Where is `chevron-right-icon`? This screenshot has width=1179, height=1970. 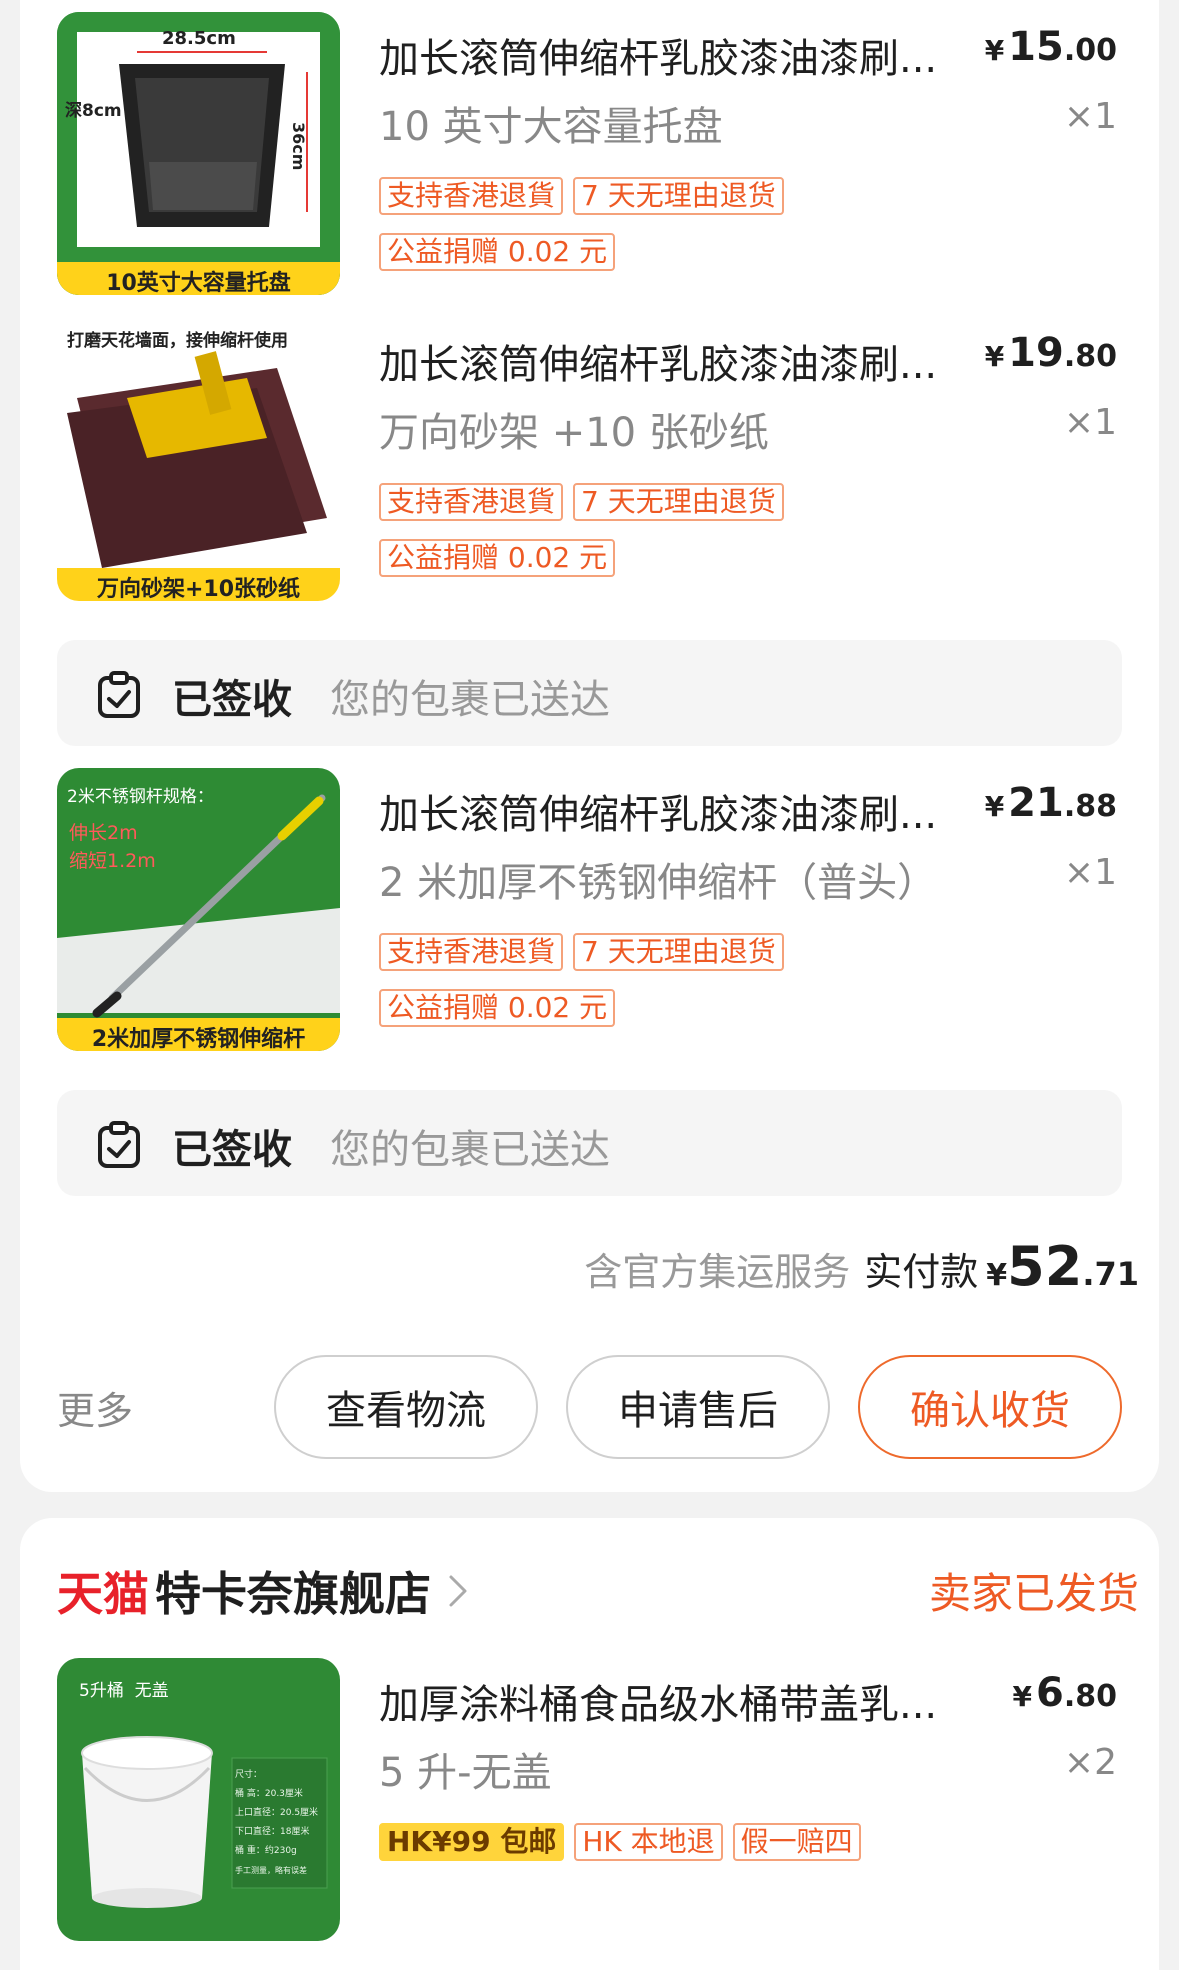
chevron-right-icon is located at coordinates (458, 1591).